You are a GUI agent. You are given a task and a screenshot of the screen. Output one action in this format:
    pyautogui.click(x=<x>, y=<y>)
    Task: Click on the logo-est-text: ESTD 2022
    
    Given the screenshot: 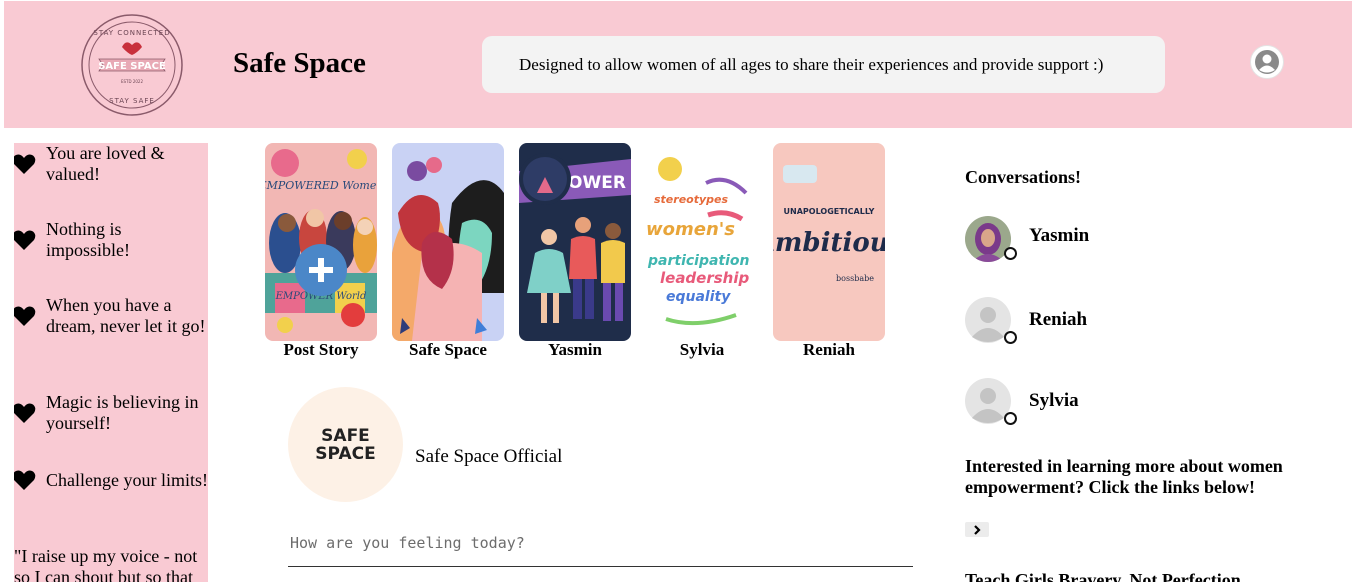 What is the action you would take?
    pyautogui.click(x=132, y=81)
    